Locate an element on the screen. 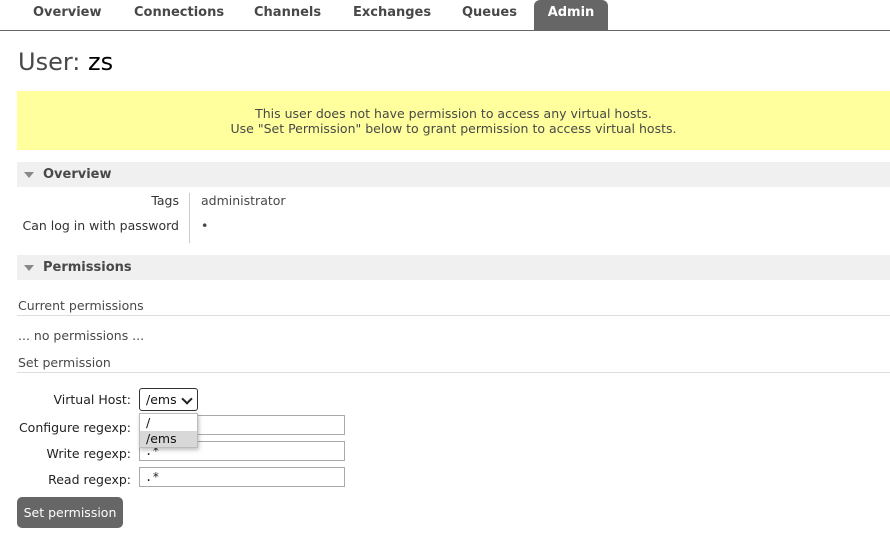 The height and width of the screenshot is (535, 890). virtual-host-select: /ems is located at coordinates (168, 399).